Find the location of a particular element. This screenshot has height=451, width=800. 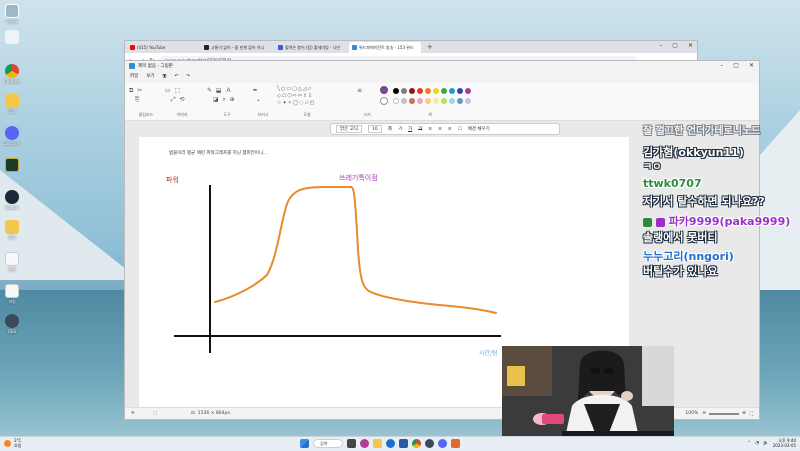

underline-icon: 가 is located at coordinates (410, 129).